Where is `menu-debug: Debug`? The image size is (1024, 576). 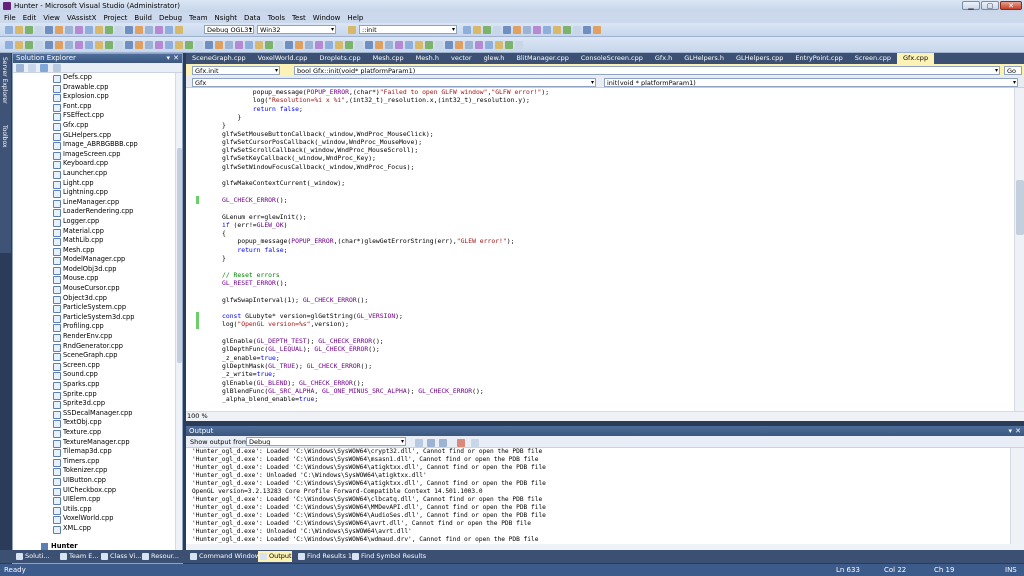 menu-debug: Debug is located at coordinates (170, 18).